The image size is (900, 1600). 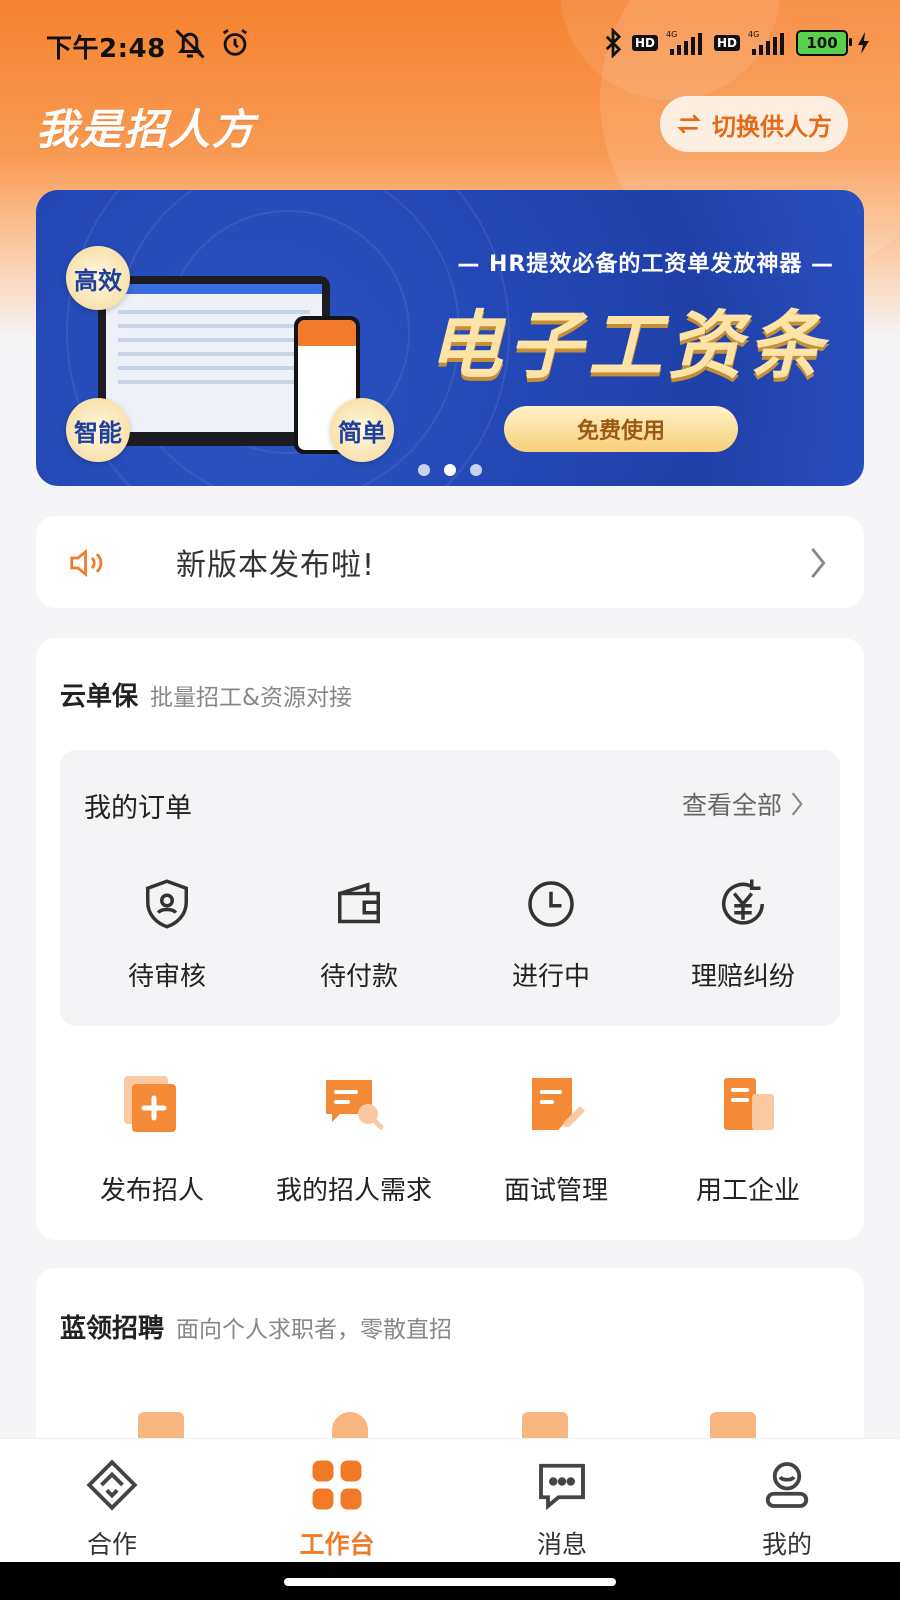 I want to click on announcement-bar: 新版本发布啦!, so click(x=450, y=562).